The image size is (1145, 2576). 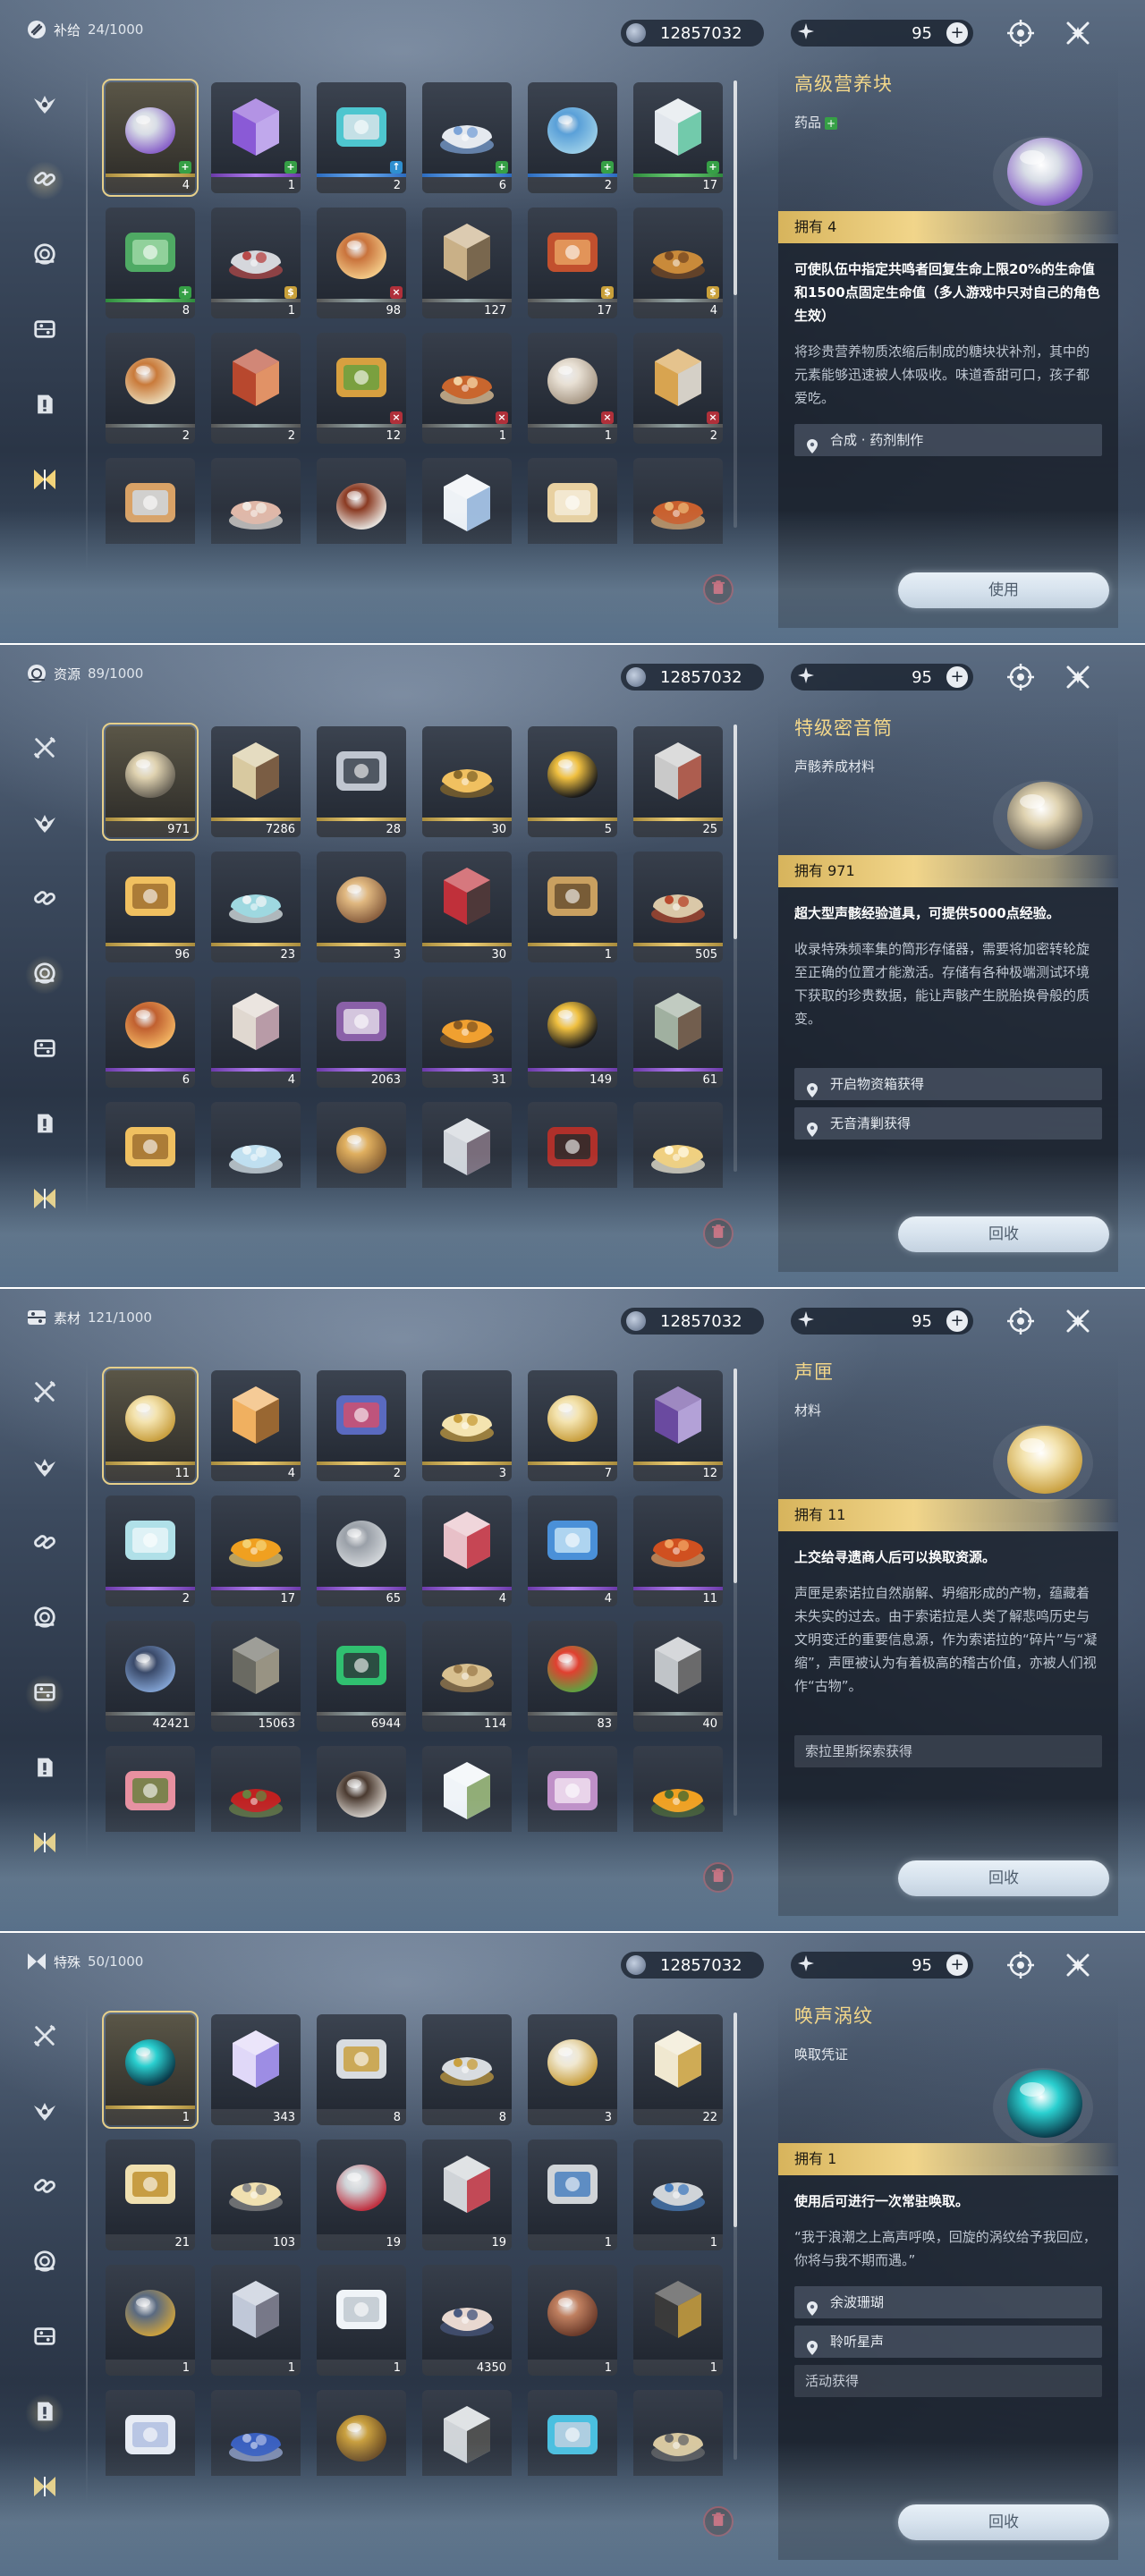 What do you see at coordinates (467, 1676) in the screenshot?
I see `item-slot: 114` at bounding box center [467, 1676].